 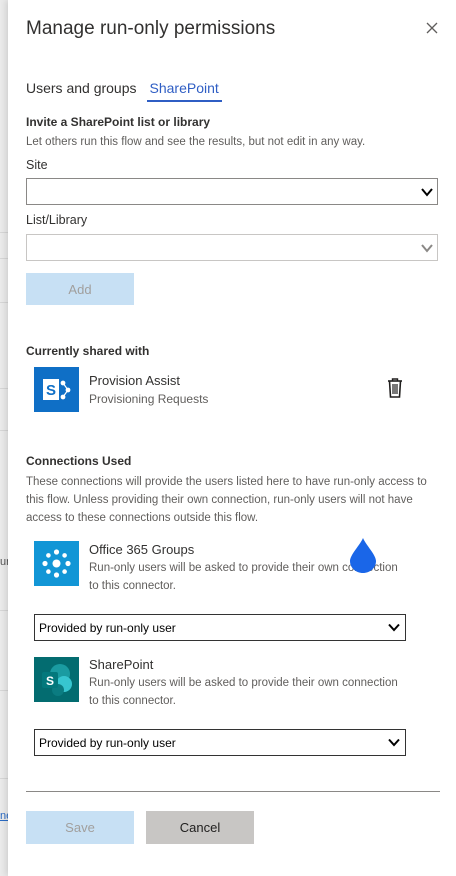 What do you see at coordinates (432, 28) in the screenshot?
I see `close-icon` at bounding box center [432, 28].